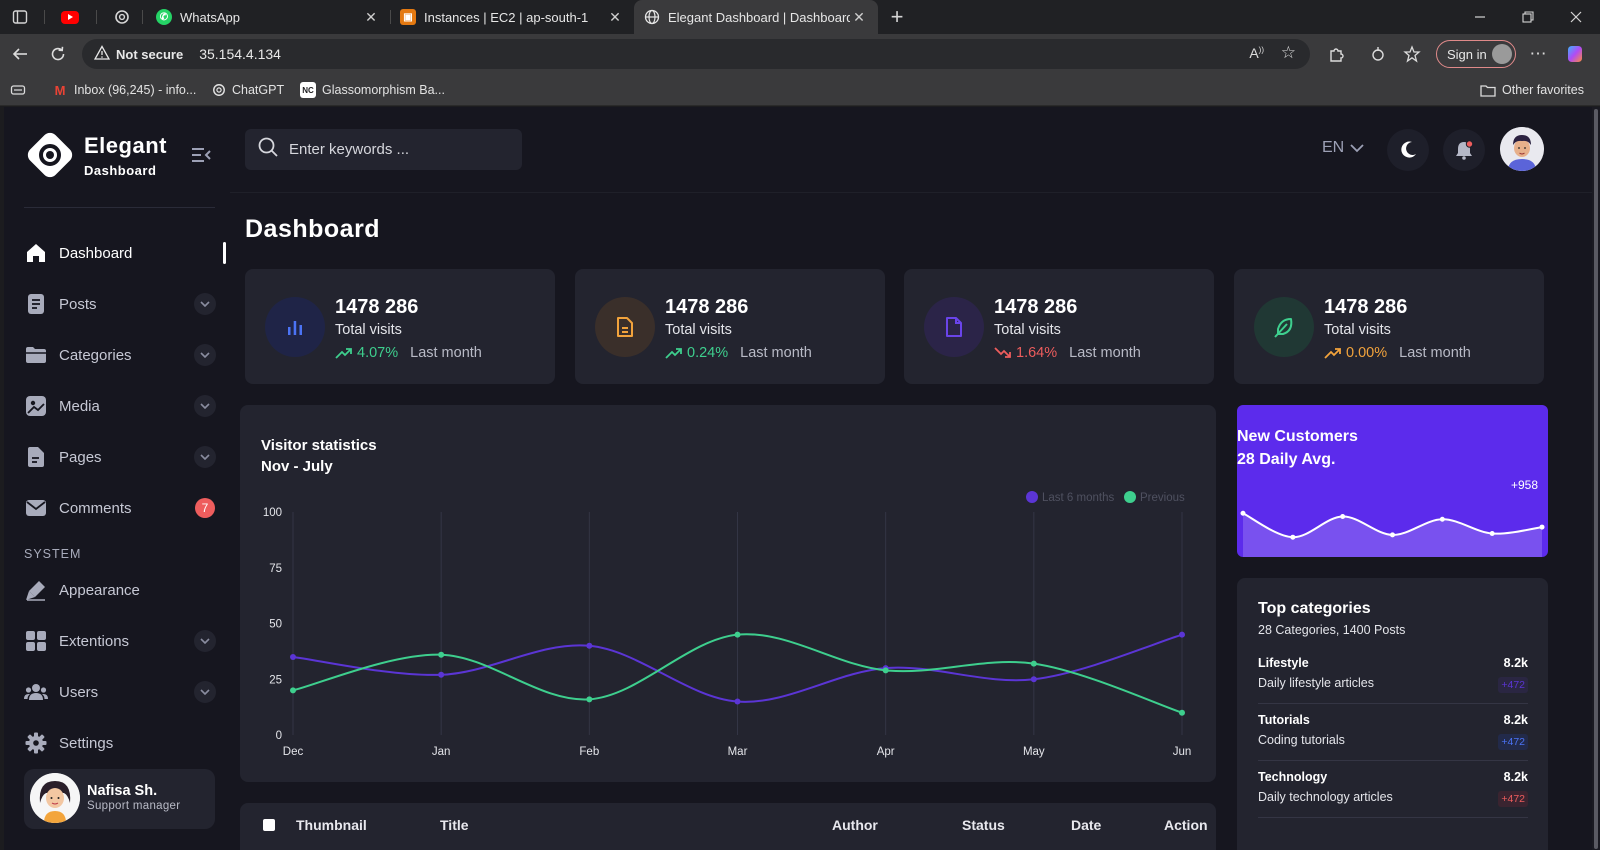 This screenshot has width=1600, height=850. I want to click on sidebar-item-users: Users, so click(121, 692).